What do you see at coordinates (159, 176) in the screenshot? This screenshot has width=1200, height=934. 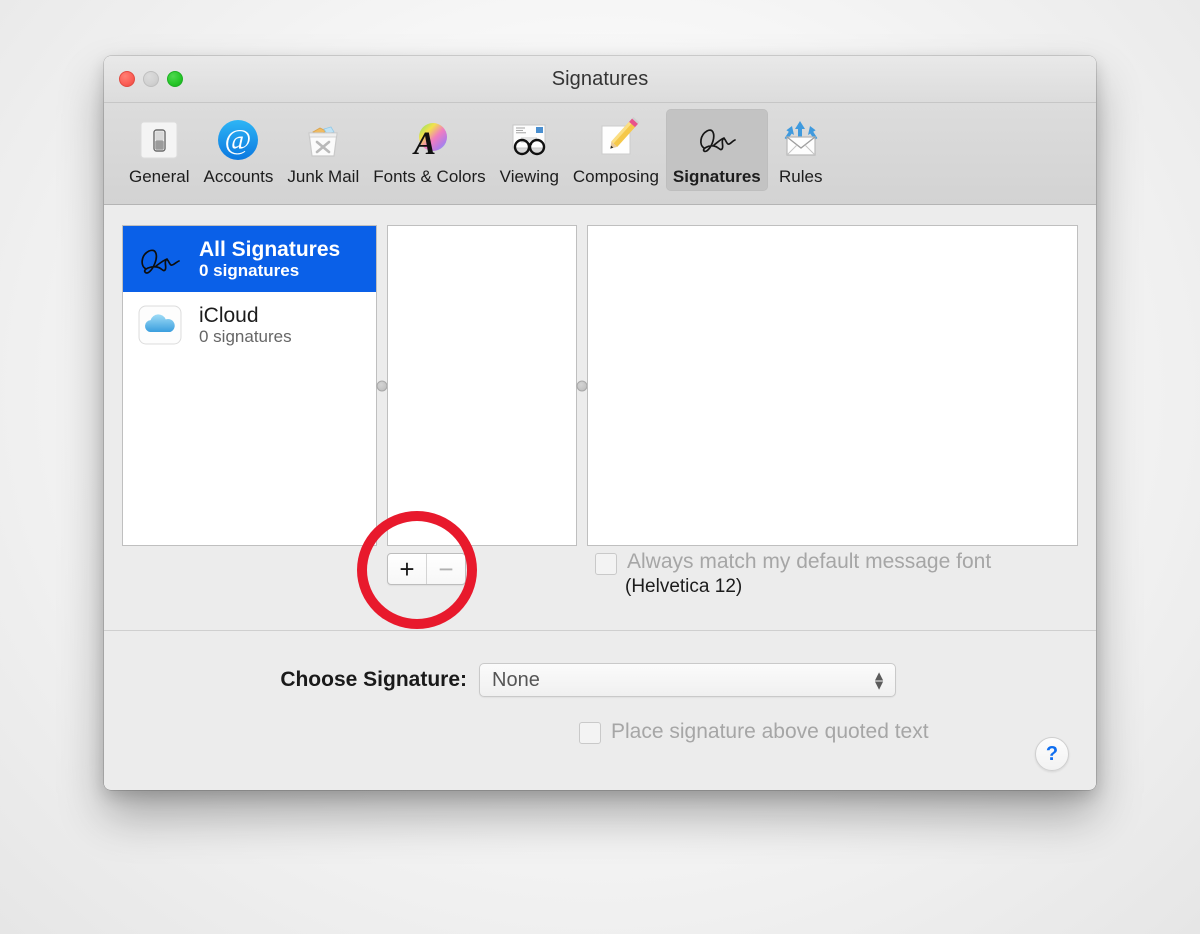 I see `toolbar-label-general: General` at bounding box center [159, 176].